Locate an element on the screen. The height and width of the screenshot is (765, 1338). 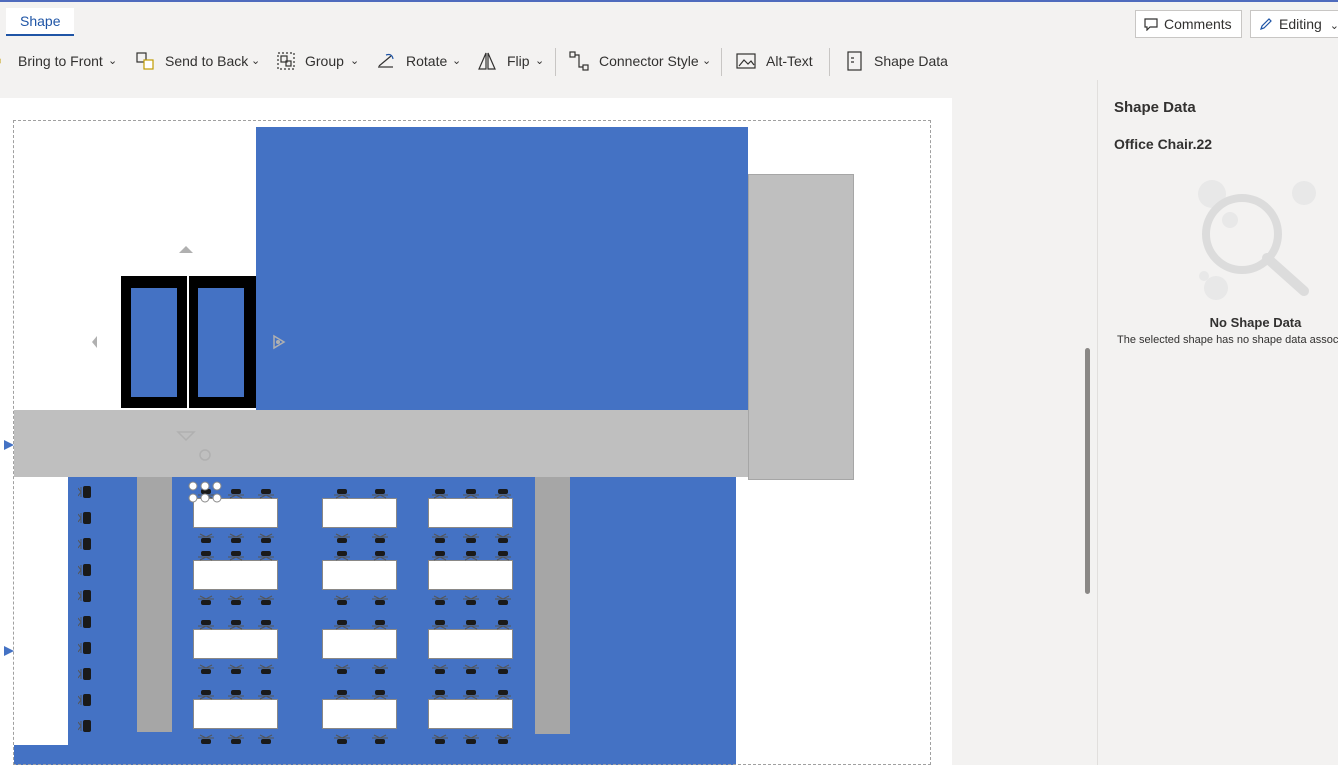
selected-chair-handles is located at coordinates (205, 492).